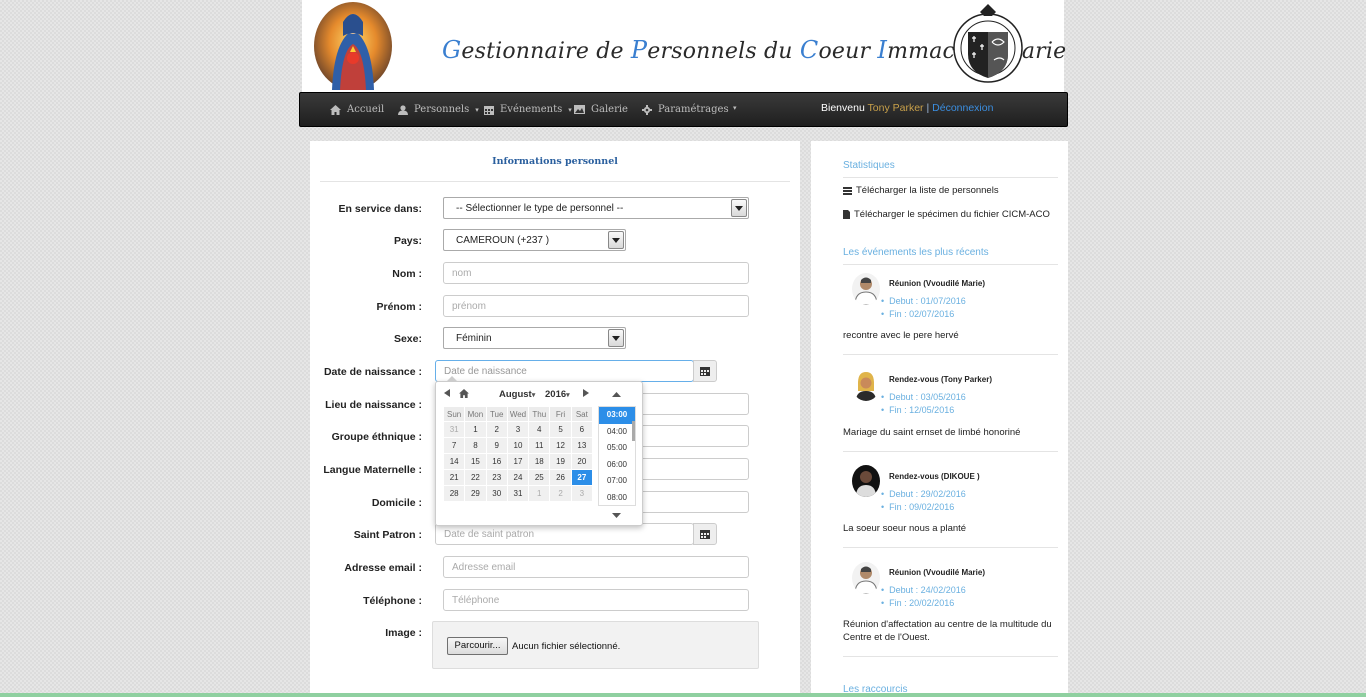  I want to click on time-up-button, so click(616, 394).